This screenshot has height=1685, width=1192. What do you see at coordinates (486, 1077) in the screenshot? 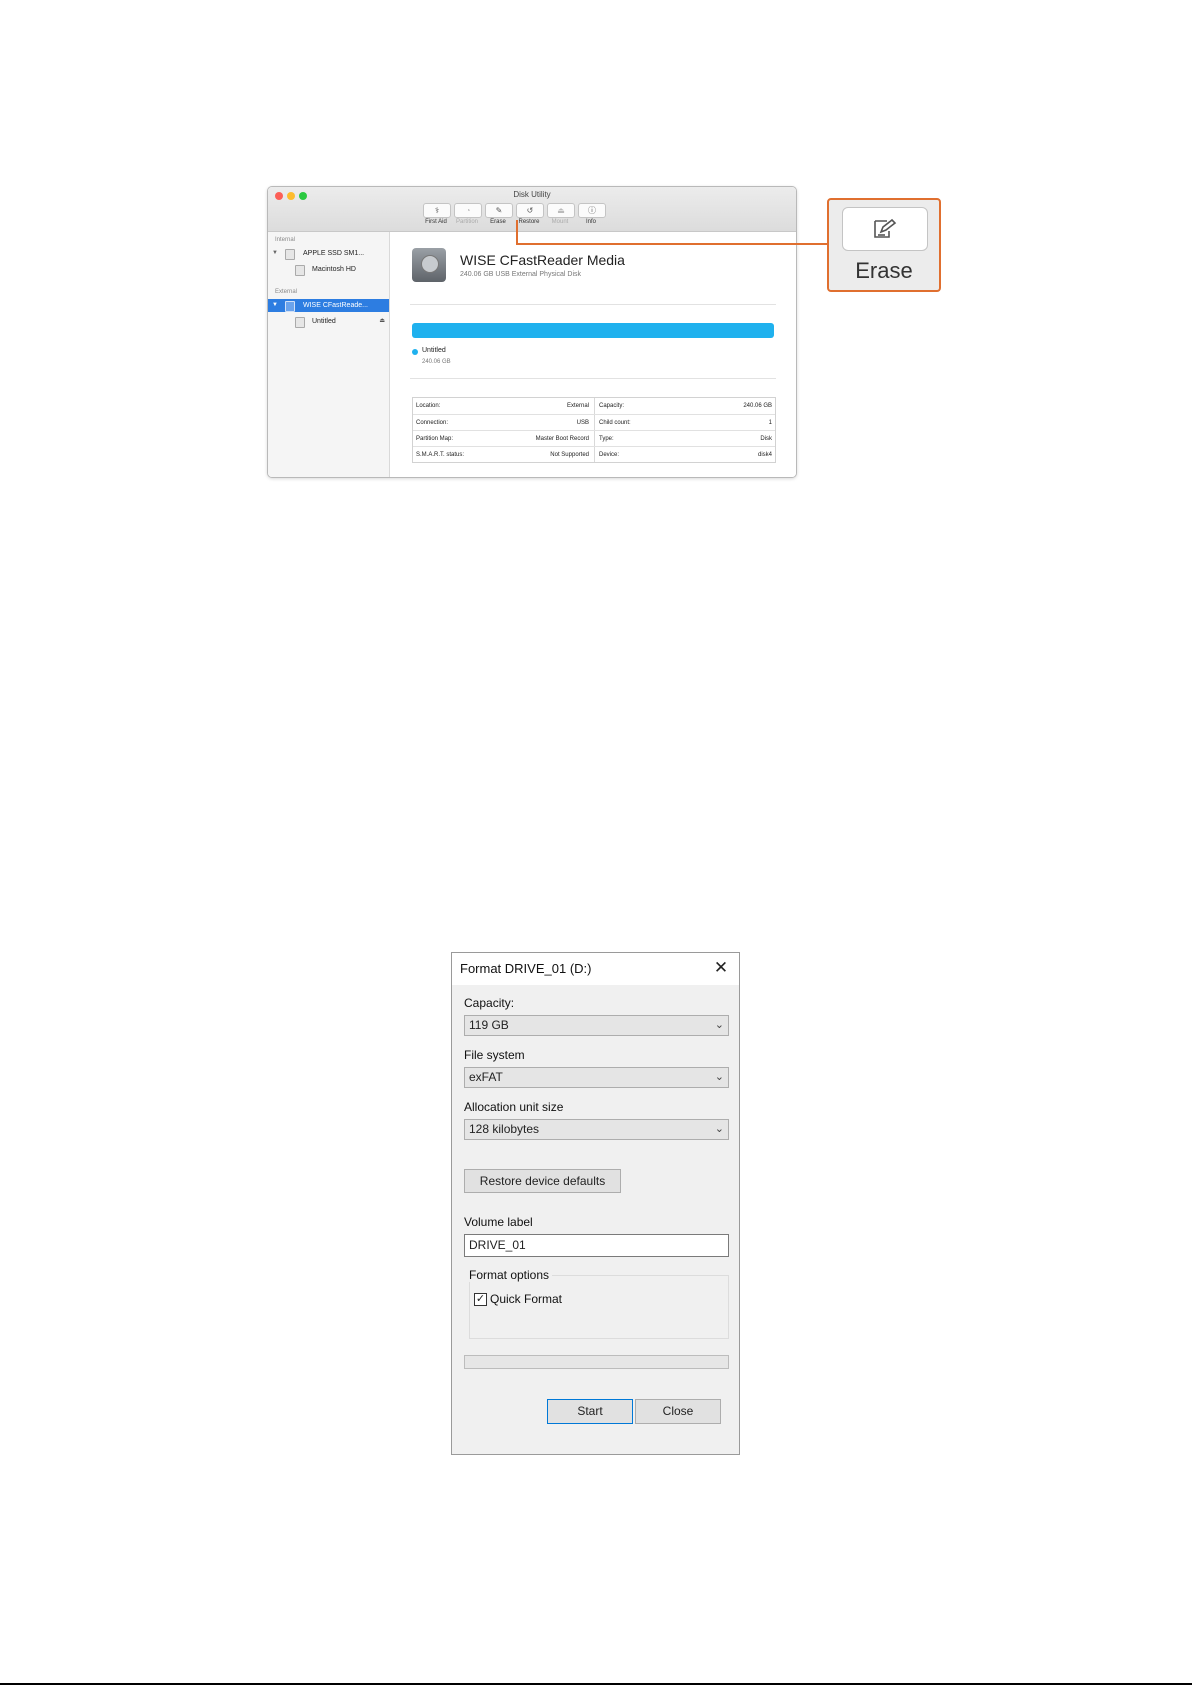
I see `file-system-value: exFAT` at bounding box center [486, 1077].